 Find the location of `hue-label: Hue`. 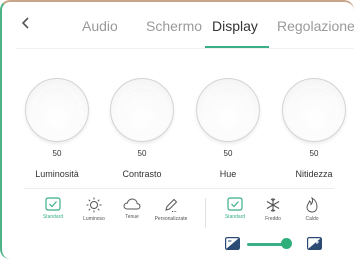

hue-label: Hue is located at coordinates (228, 174).